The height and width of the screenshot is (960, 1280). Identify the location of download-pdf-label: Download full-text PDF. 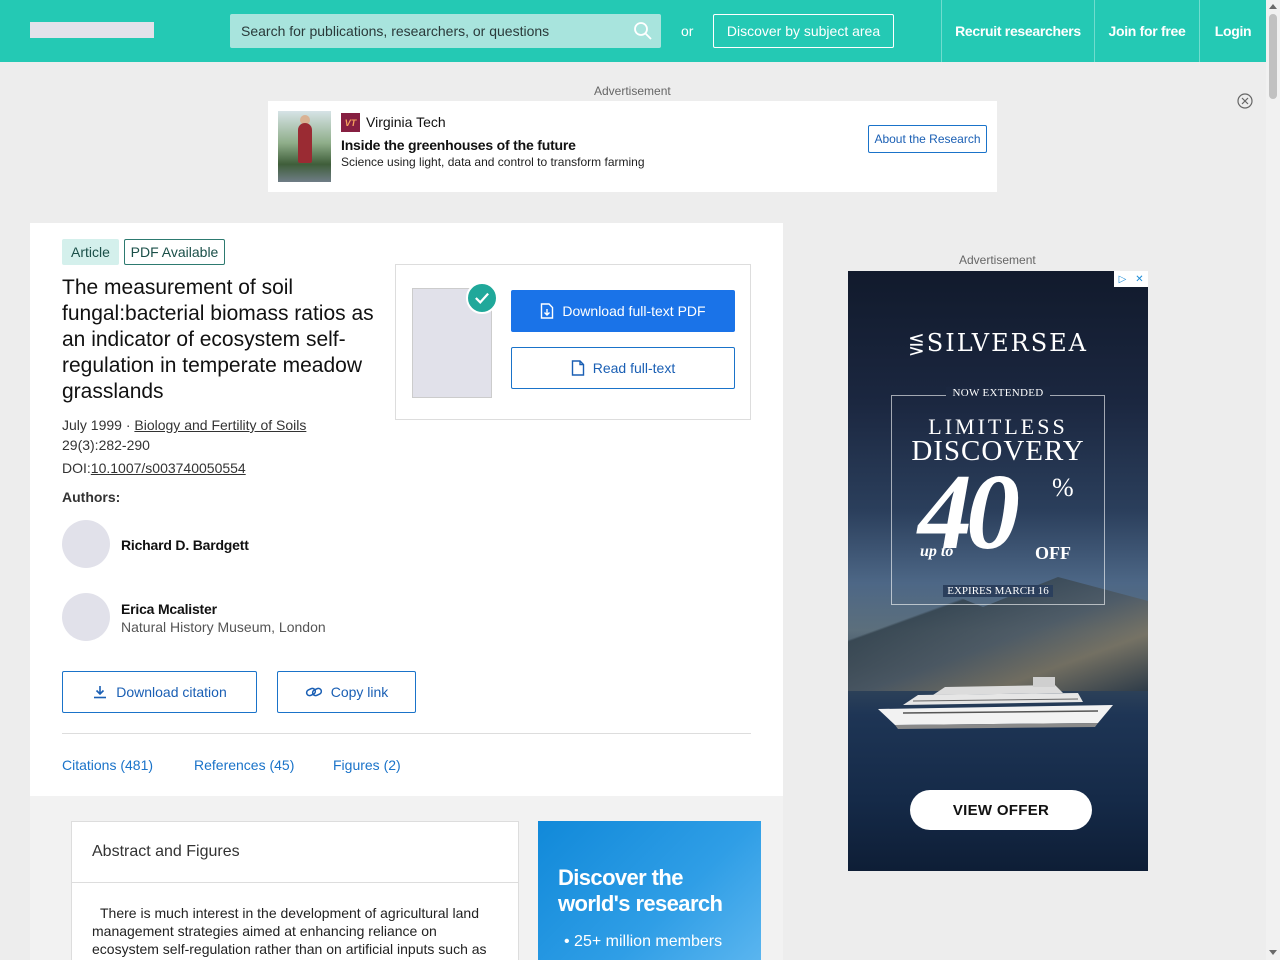
(634, 311).